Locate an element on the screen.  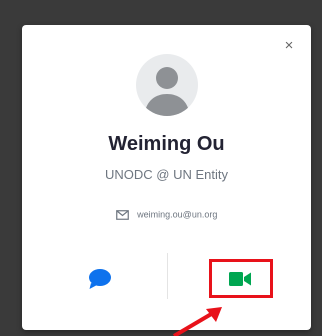
mail-icon is located at coordinates (122, 214).